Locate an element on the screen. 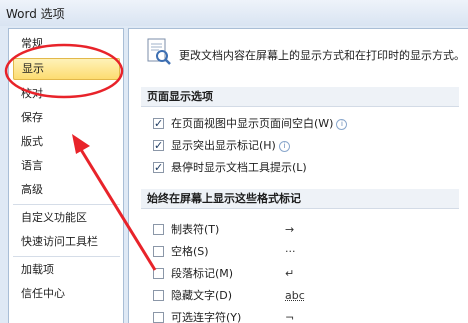 The height and width of the screenshot is (323, 468). sidebar-item-save: 保存 is located at coordinates (66, 118).